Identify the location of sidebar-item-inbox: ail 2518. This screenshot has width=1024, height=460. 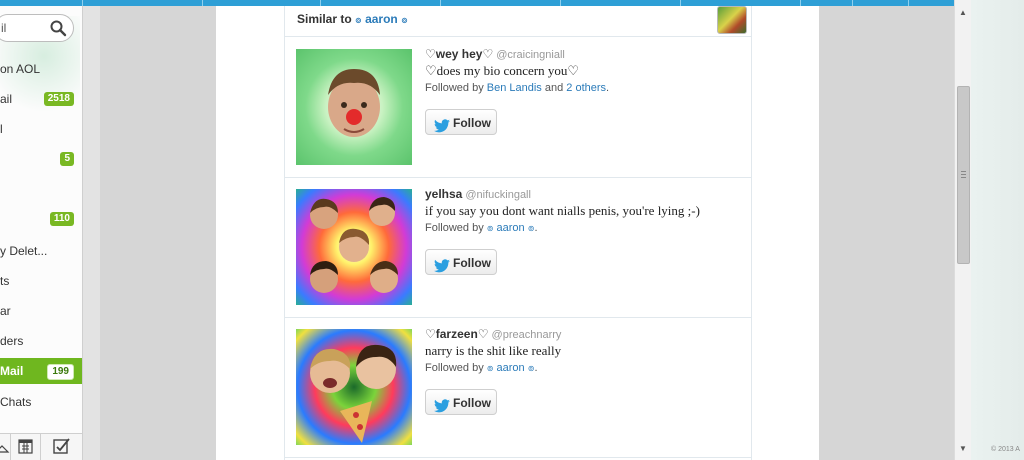
(41, 99).